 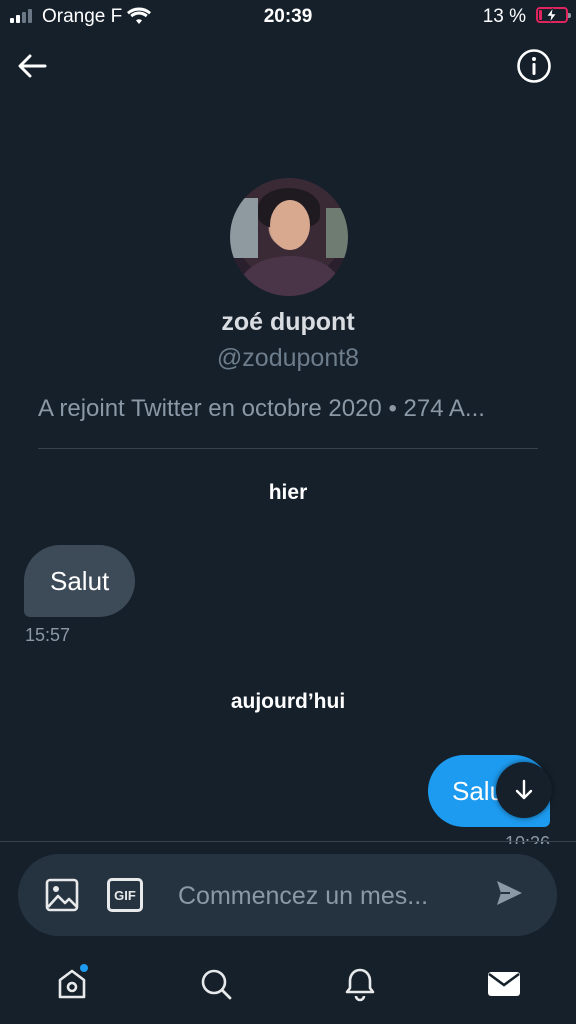 I want to click on messages-icon, so click(x=504, y=984).